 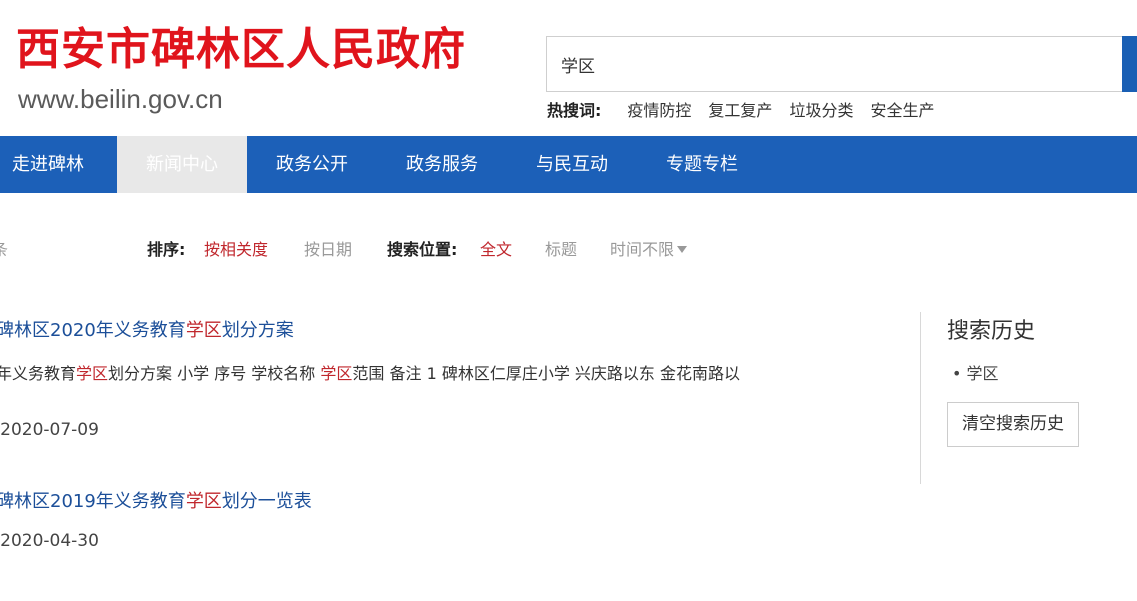 What do you see at coordinates (214, 373) in the screenshot?
I see `snippet-text: 划分方案 小学 序号 学校名称` at bounding box center [214, 373].